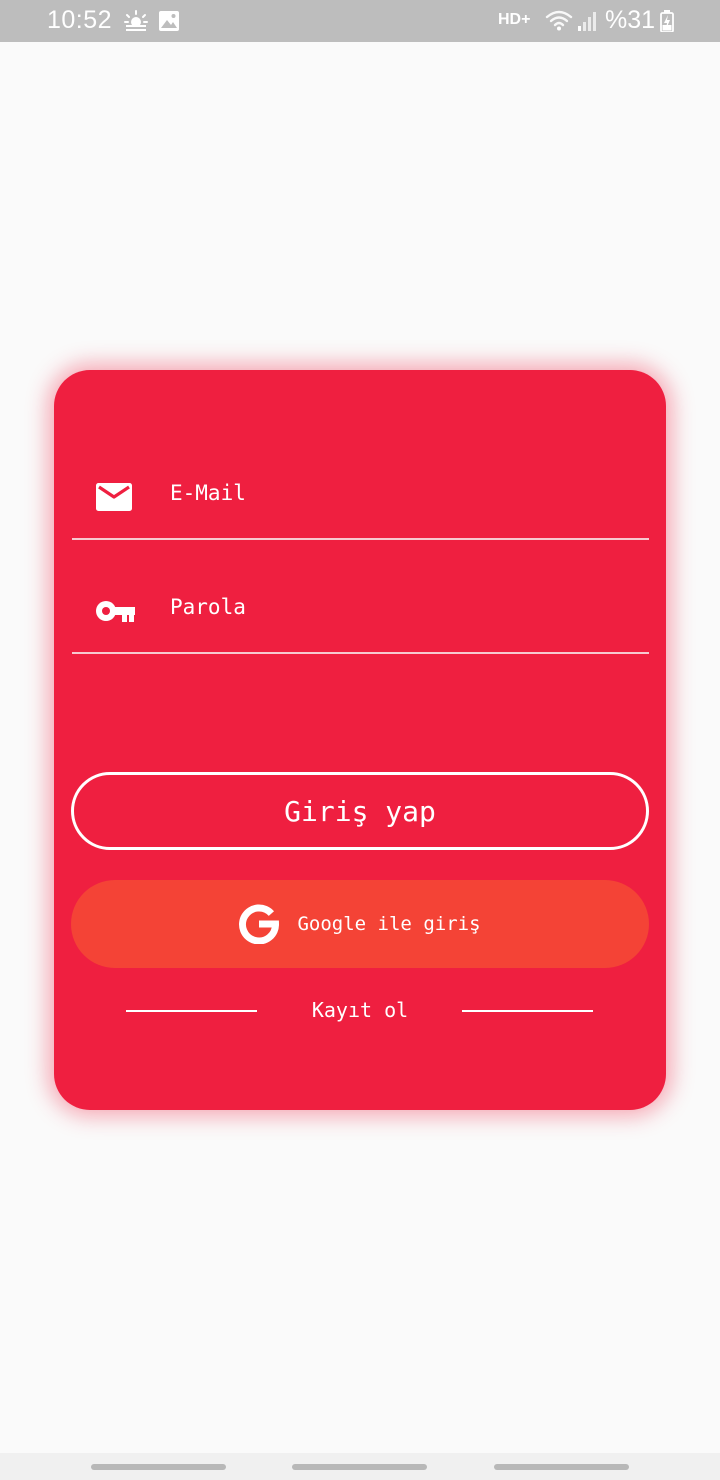 This screenshot has width=720, height=1480. Describe the element at coordinates (527, 1011) in the screenshot. I see `divider-right` at that location.